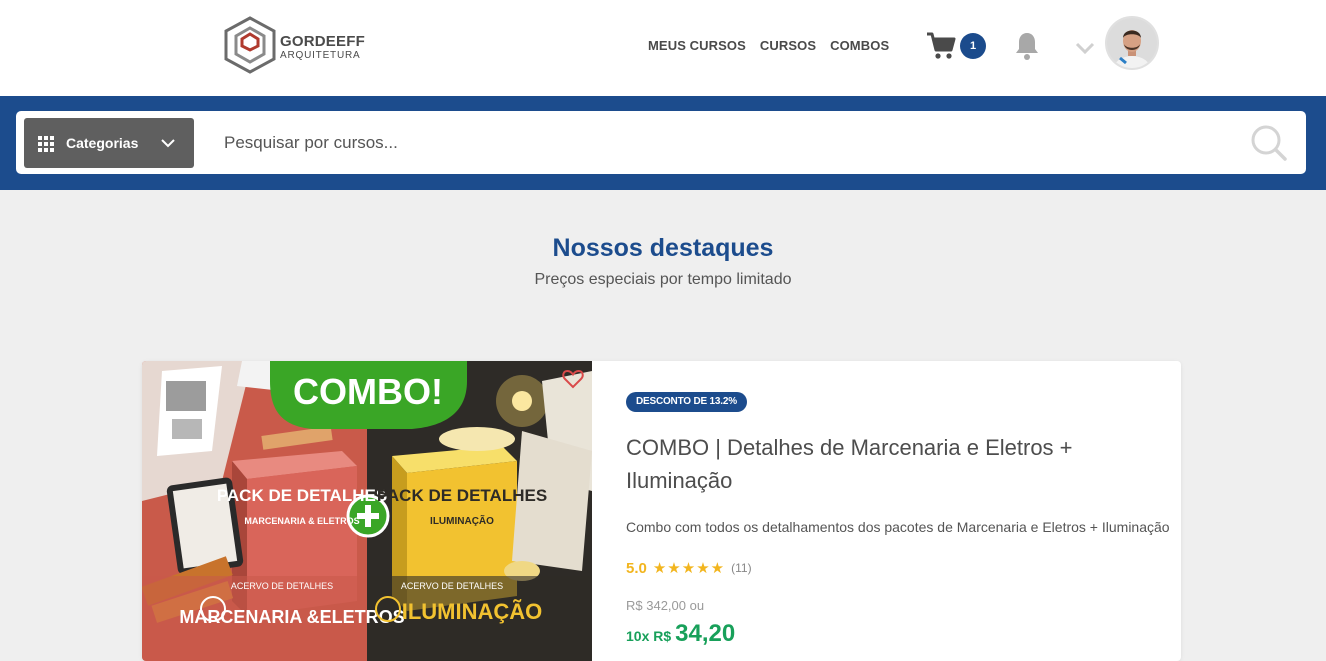 The width and height of the screenshot is (1326, 661). Describe the element at coordinates (301, 521) in the screenshot. I see `left-box-subtitle: MARCENARIA & ELETROS` at that location.